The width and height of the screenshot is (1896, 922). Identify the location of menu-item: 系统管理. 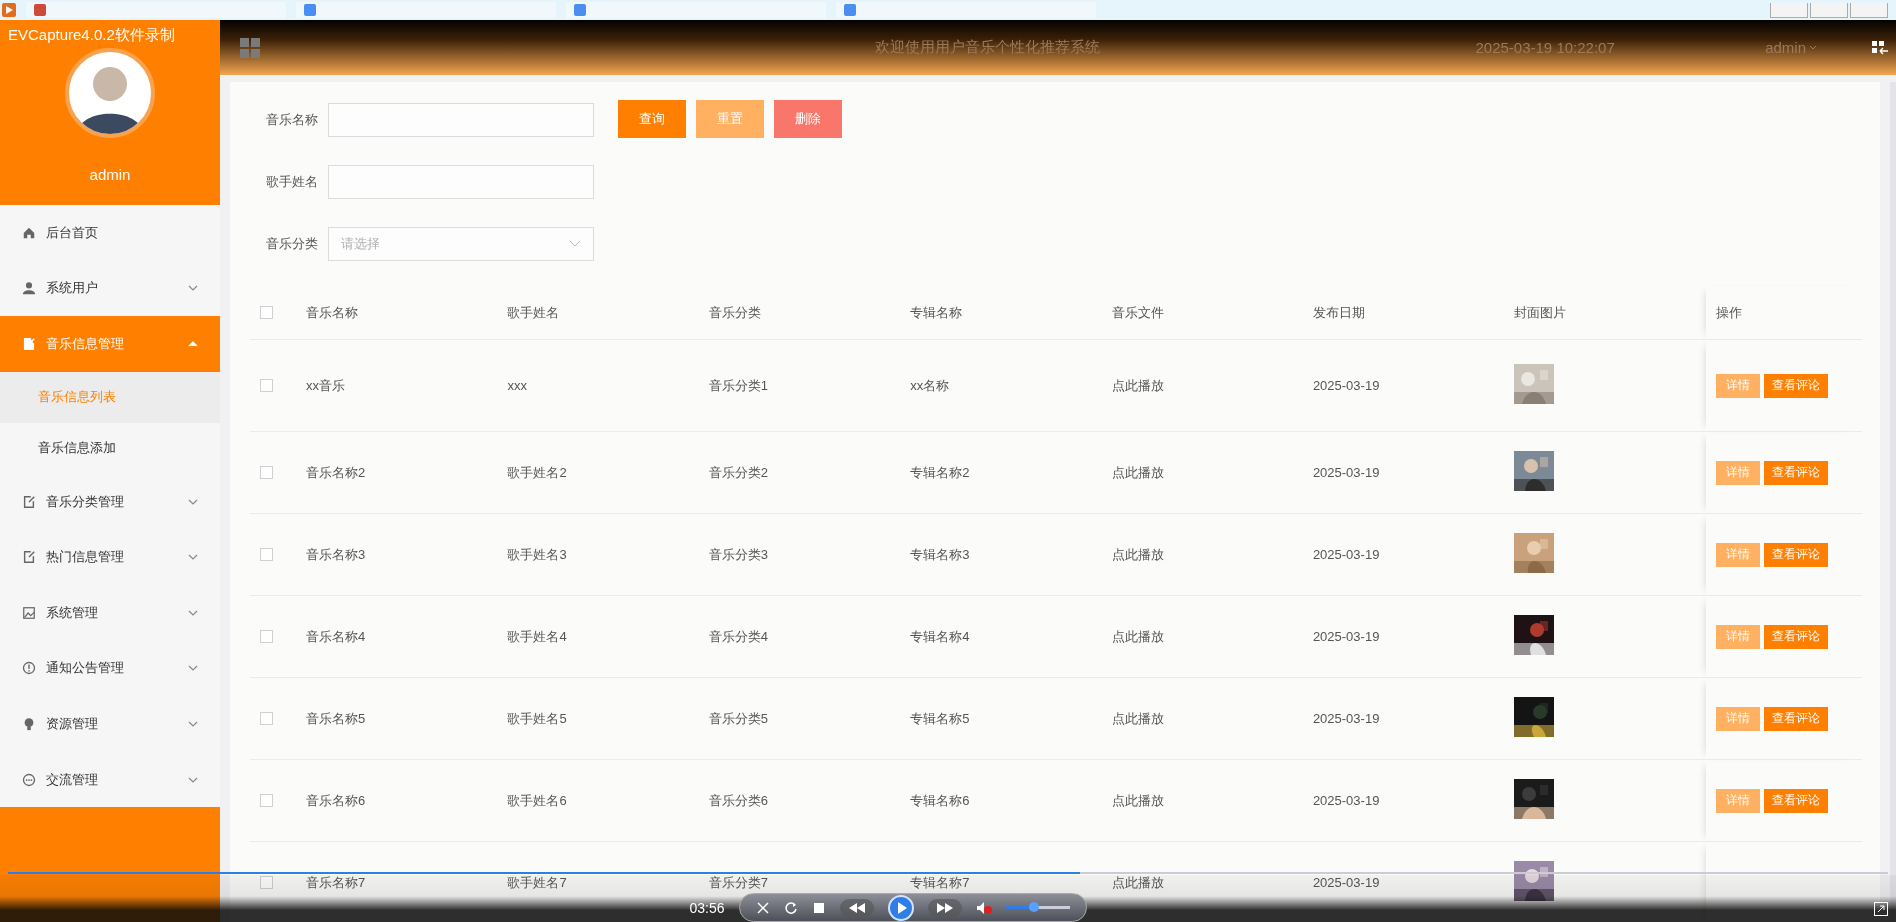
(110, 612).